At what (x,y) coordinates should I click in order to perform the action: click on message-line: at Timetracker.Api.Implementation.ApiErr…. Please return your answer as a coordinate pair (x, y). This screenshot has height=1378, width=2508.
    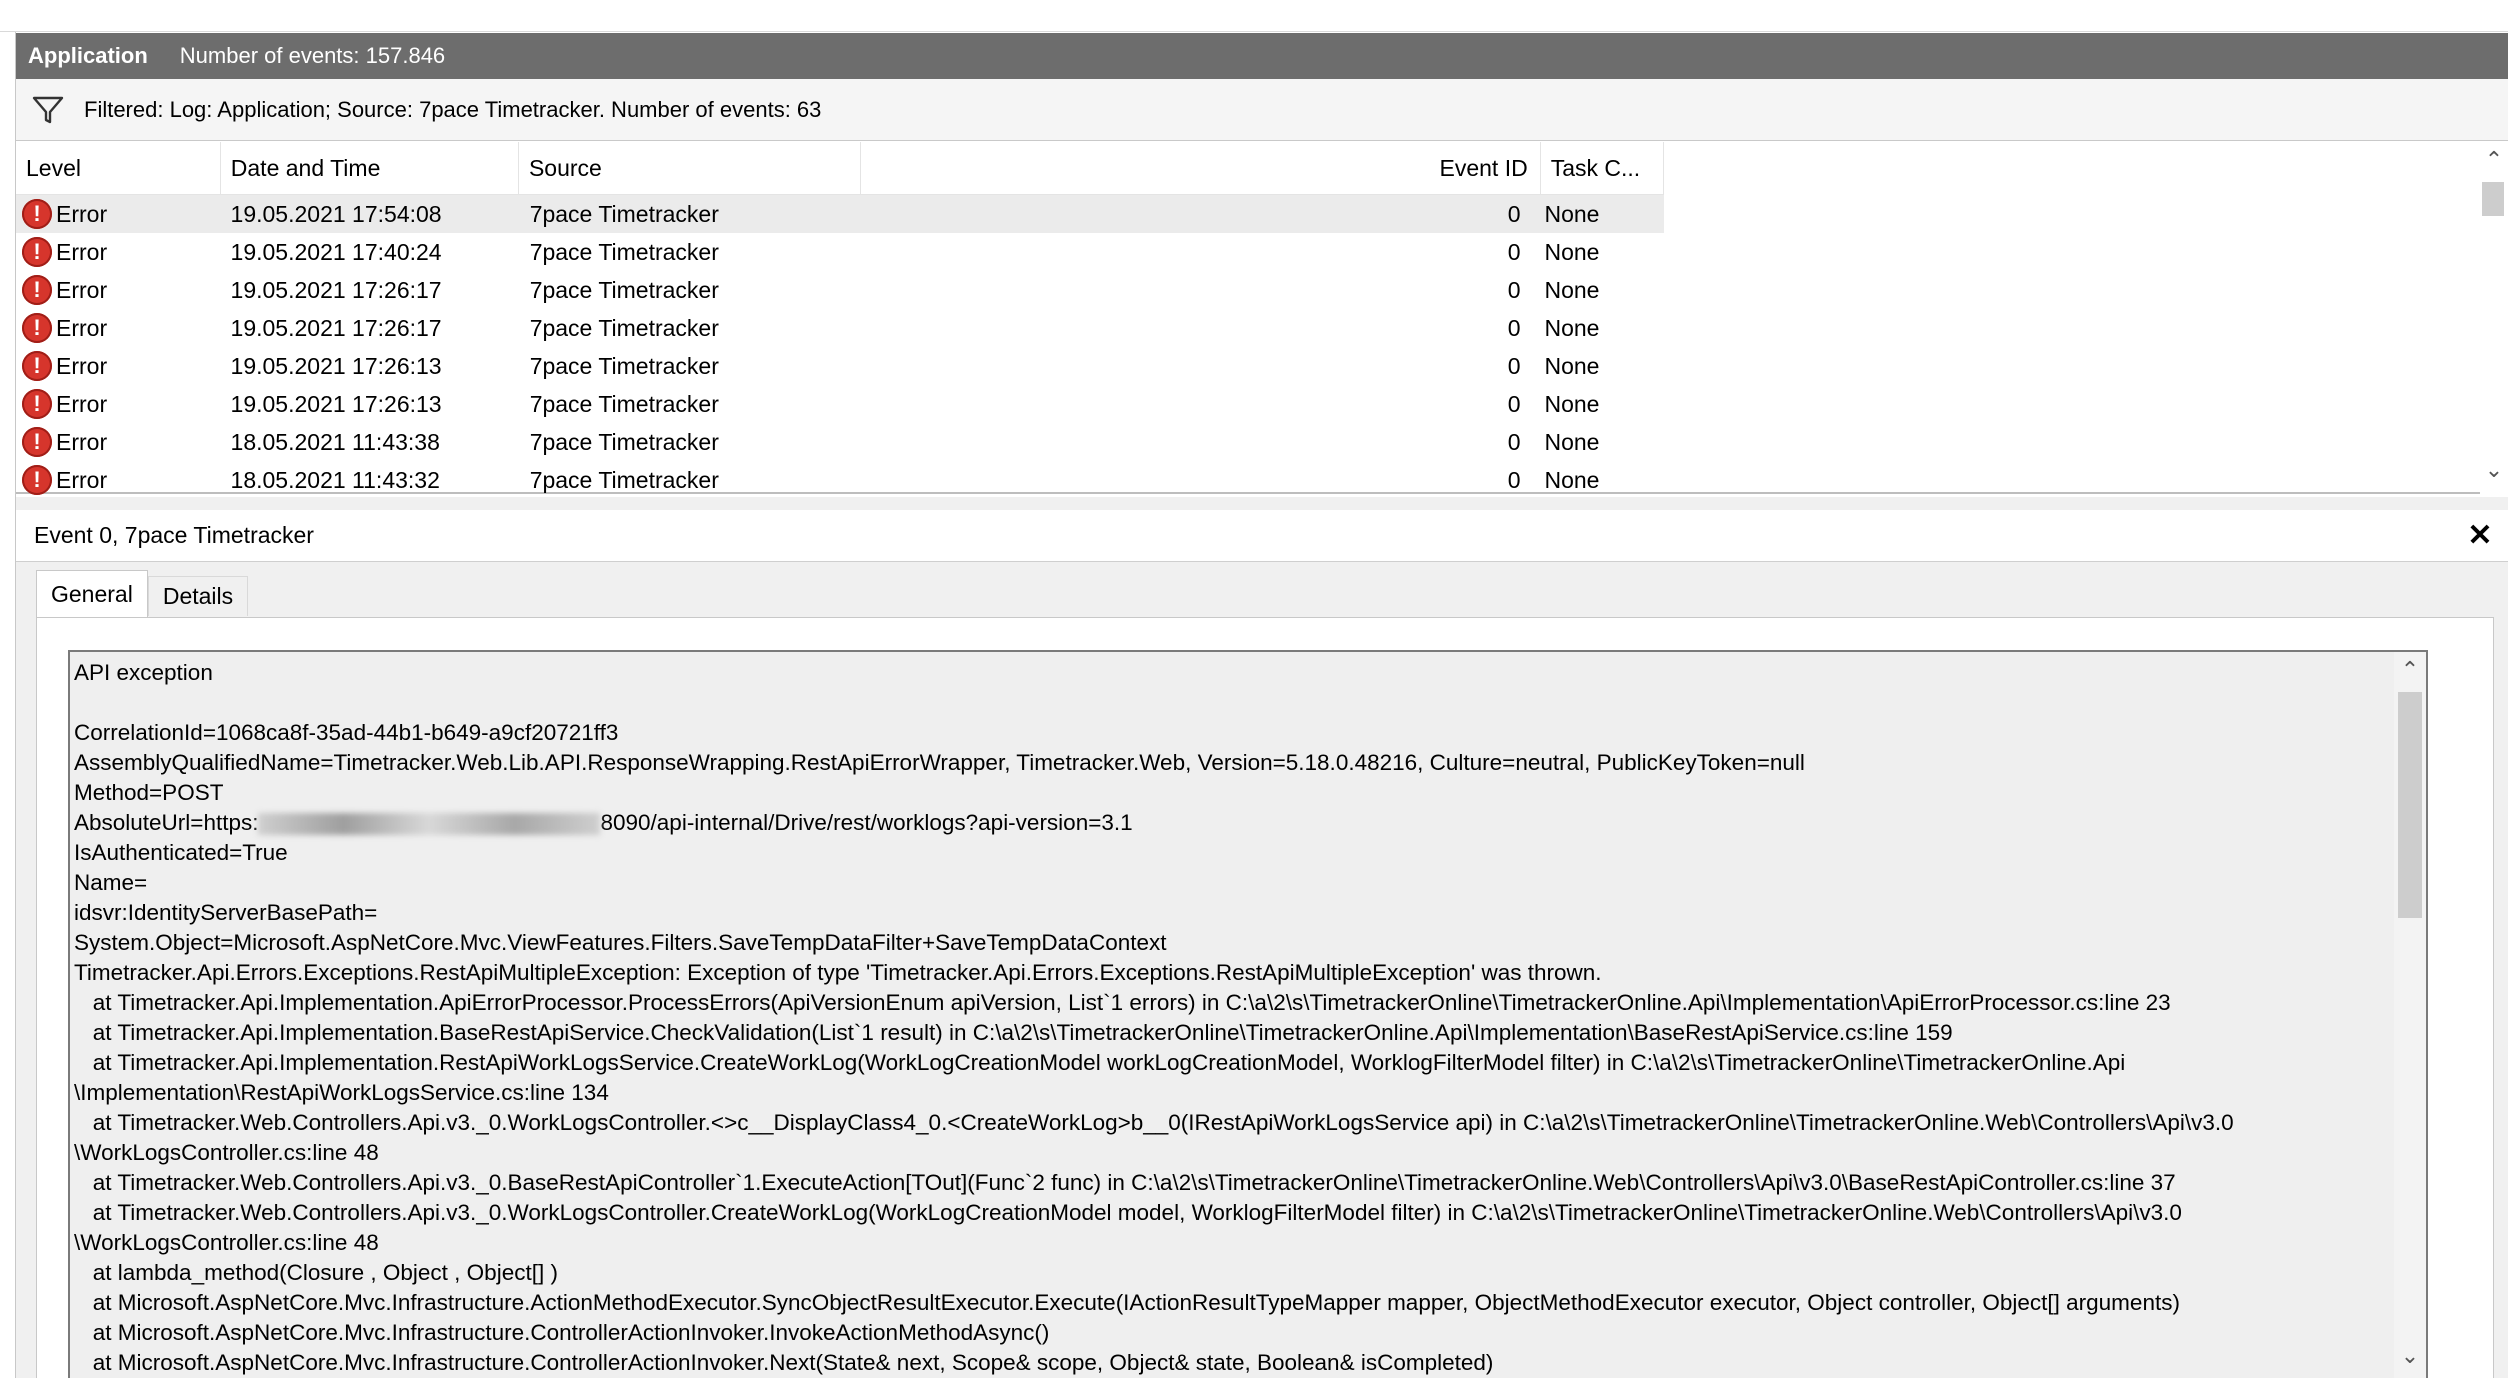
    Looking at the image, I should click on (1122, 1002).